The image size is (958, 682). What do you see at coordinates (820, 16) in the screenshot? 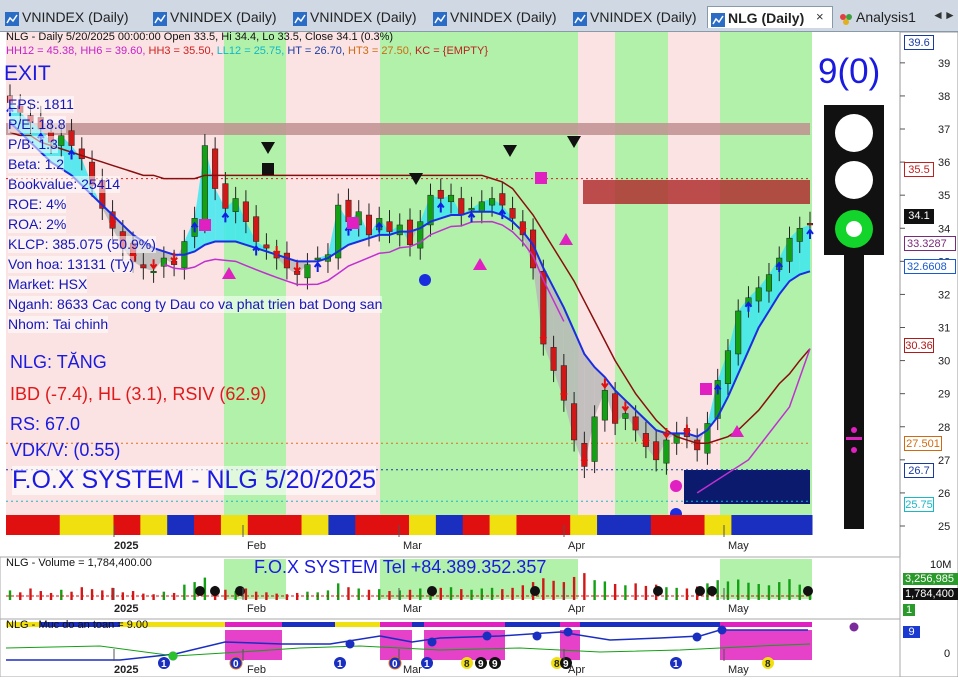
I see `close-tab-icon: ×` at bounding box center [820, 16].